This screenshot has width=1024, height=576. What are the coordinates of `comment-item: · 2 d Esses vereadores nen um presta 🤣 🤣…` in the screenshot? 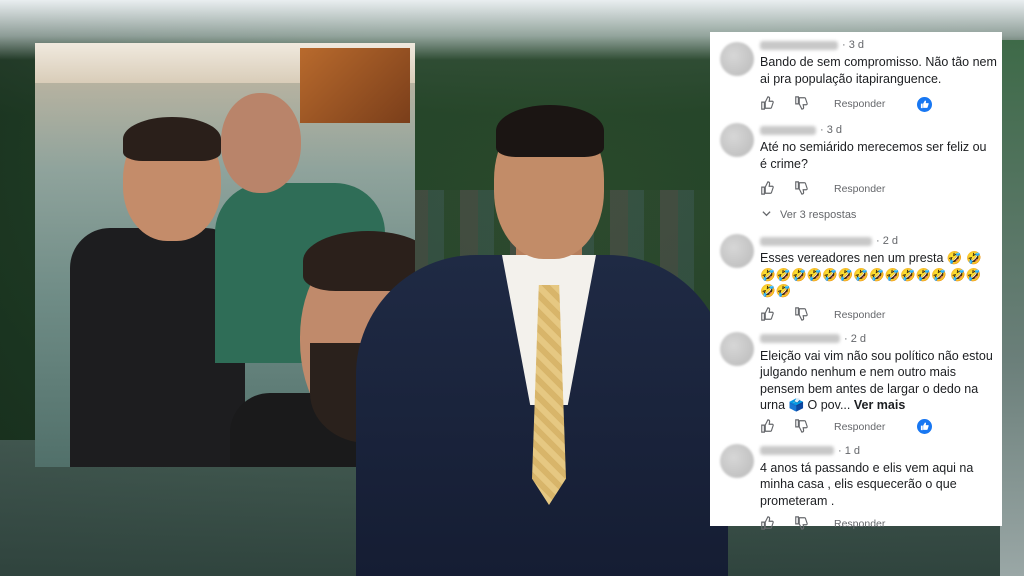 It's located at (857, 279).